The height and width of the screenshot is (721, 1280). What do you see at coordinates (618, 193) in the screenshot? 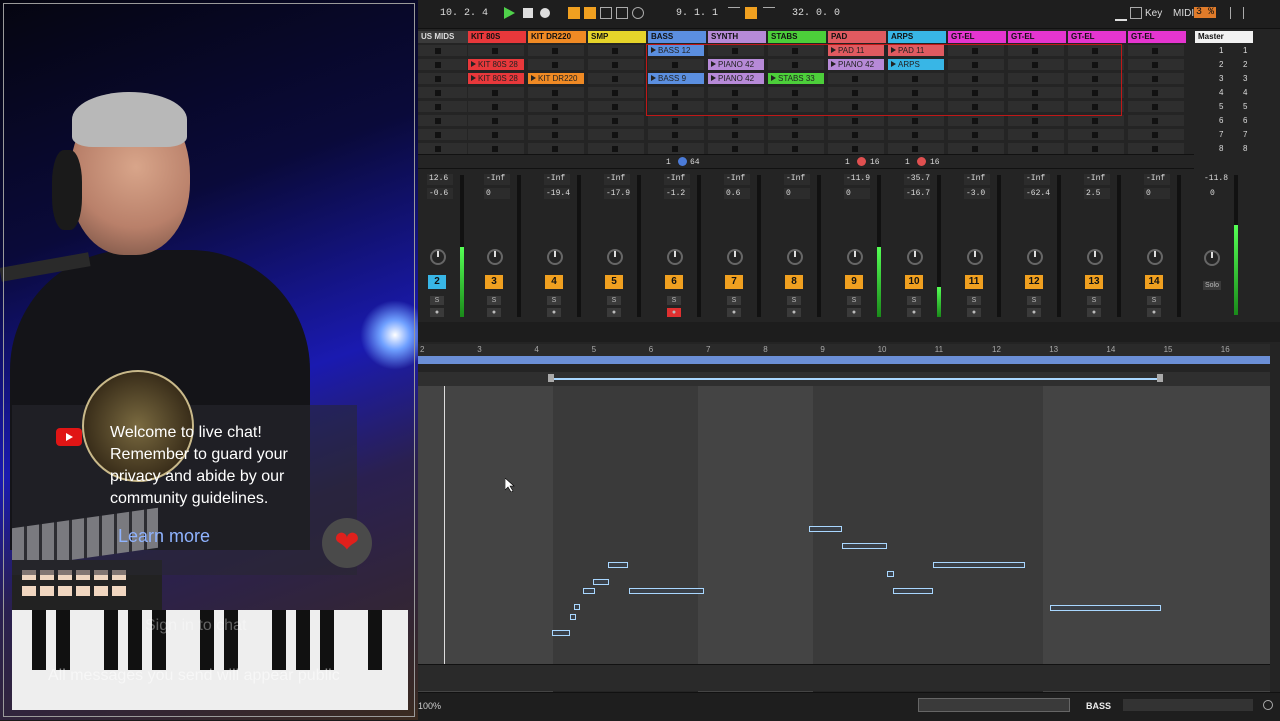
I see `track-volume: -17.9` at bounding box center [618, 193].